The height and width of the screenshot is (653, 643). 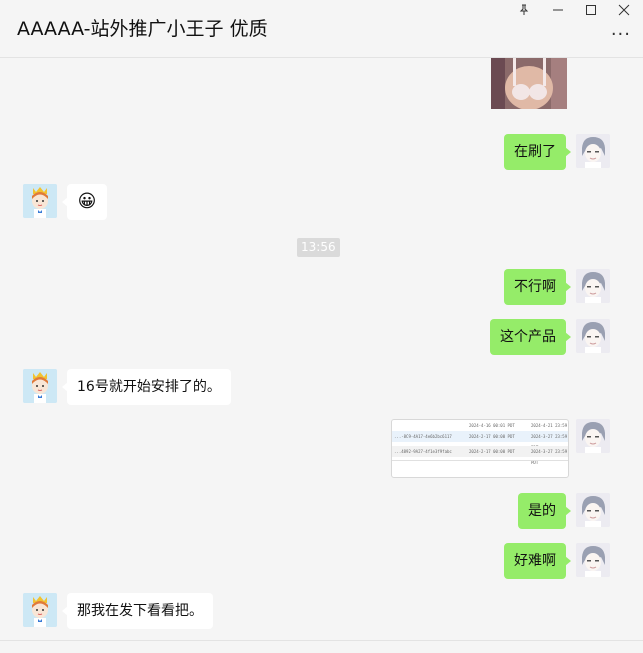 I want to click on message-text: 是的, so click(x=542, y=511).